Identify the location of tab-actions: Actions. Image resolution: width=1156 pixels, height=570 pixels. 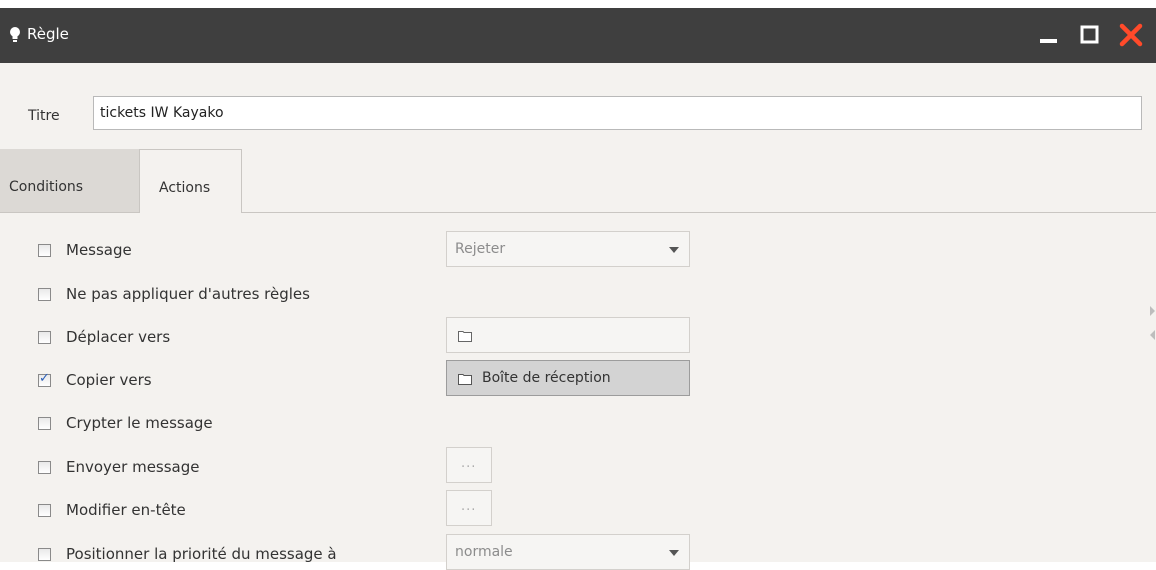
(190, 181).